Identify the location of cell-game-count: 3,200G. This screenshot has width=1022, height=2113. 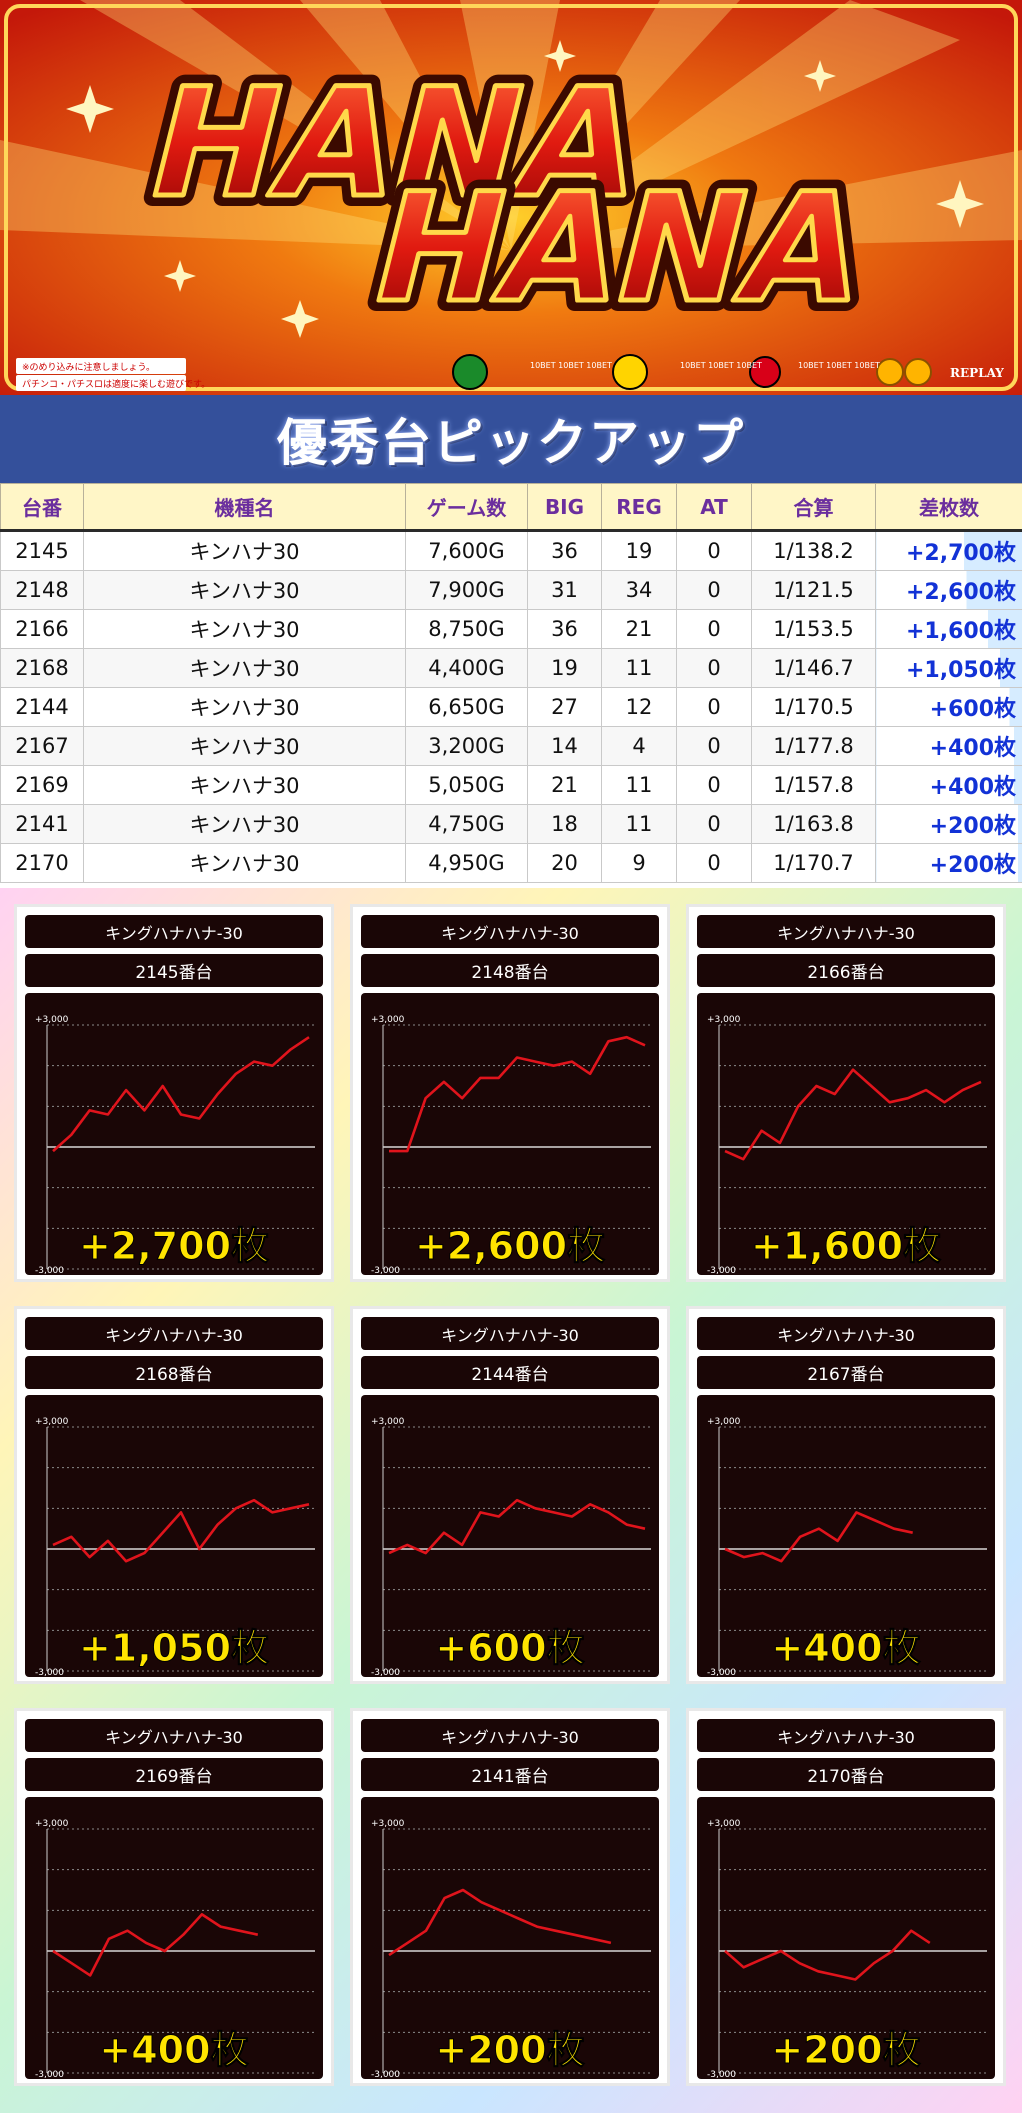
(466, 746).